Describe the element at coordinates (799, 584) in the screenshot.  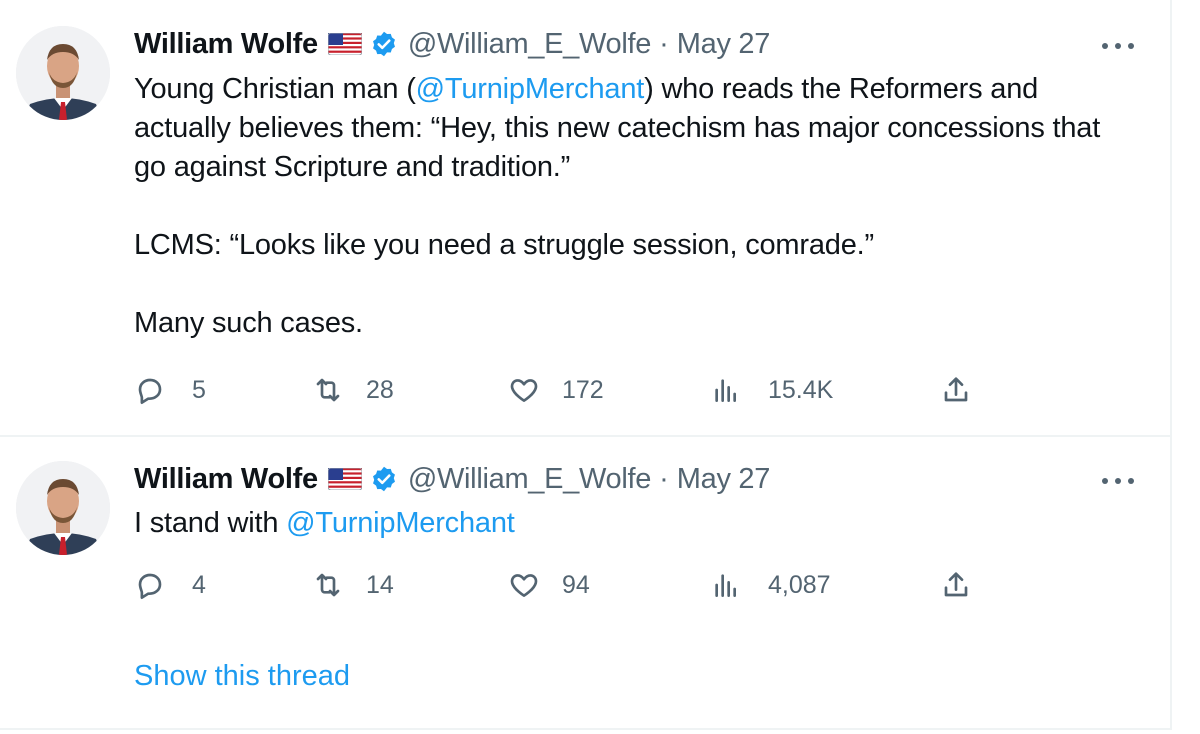
I see `view-count: 4,087` at that location.